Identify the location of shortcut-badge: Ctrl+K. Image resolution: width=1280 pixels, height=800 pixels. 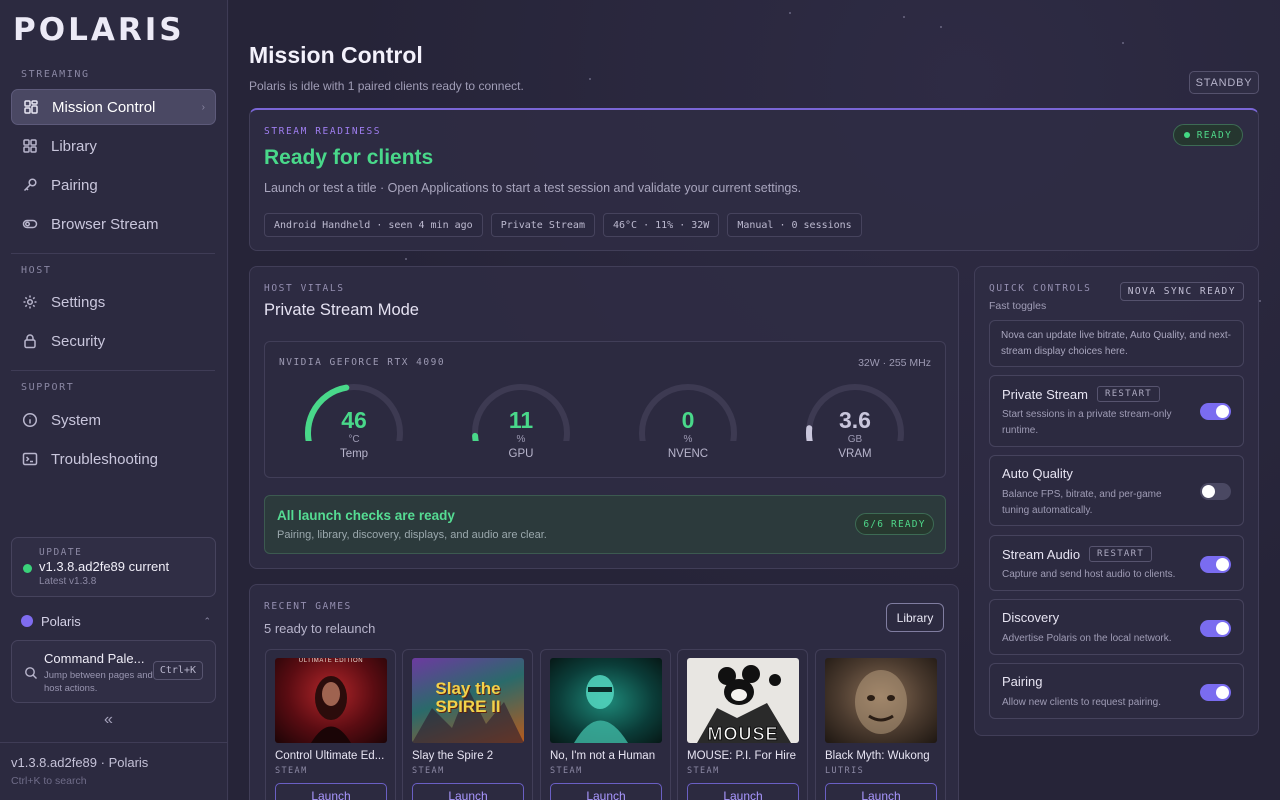
(177, 670).